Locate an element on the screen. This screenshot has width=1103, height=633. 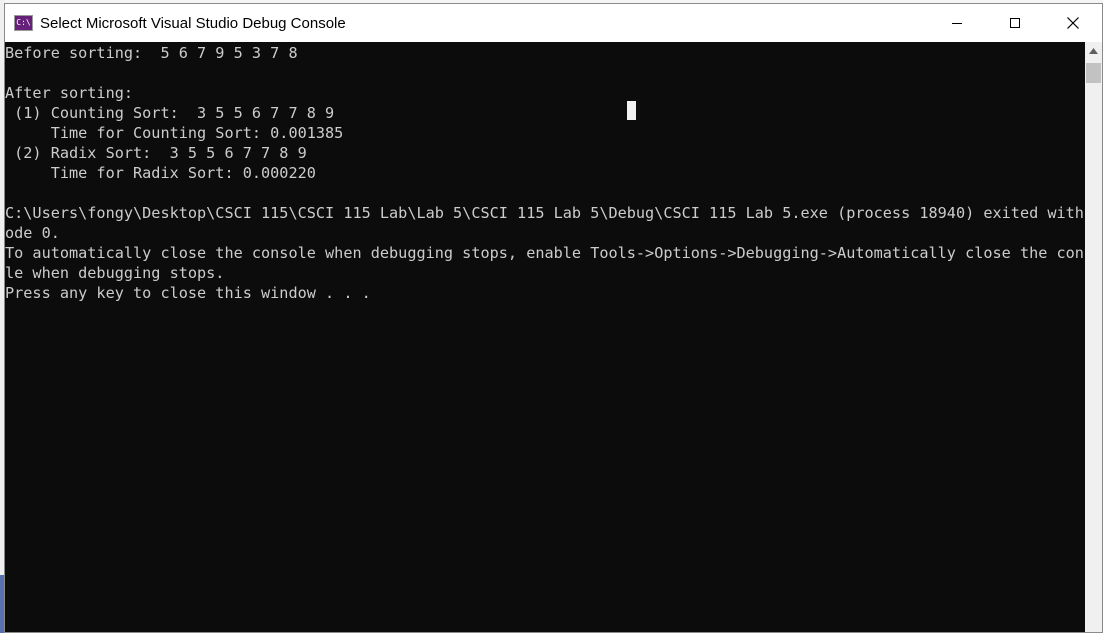
window-controls is located at coordinates (1015, 23).